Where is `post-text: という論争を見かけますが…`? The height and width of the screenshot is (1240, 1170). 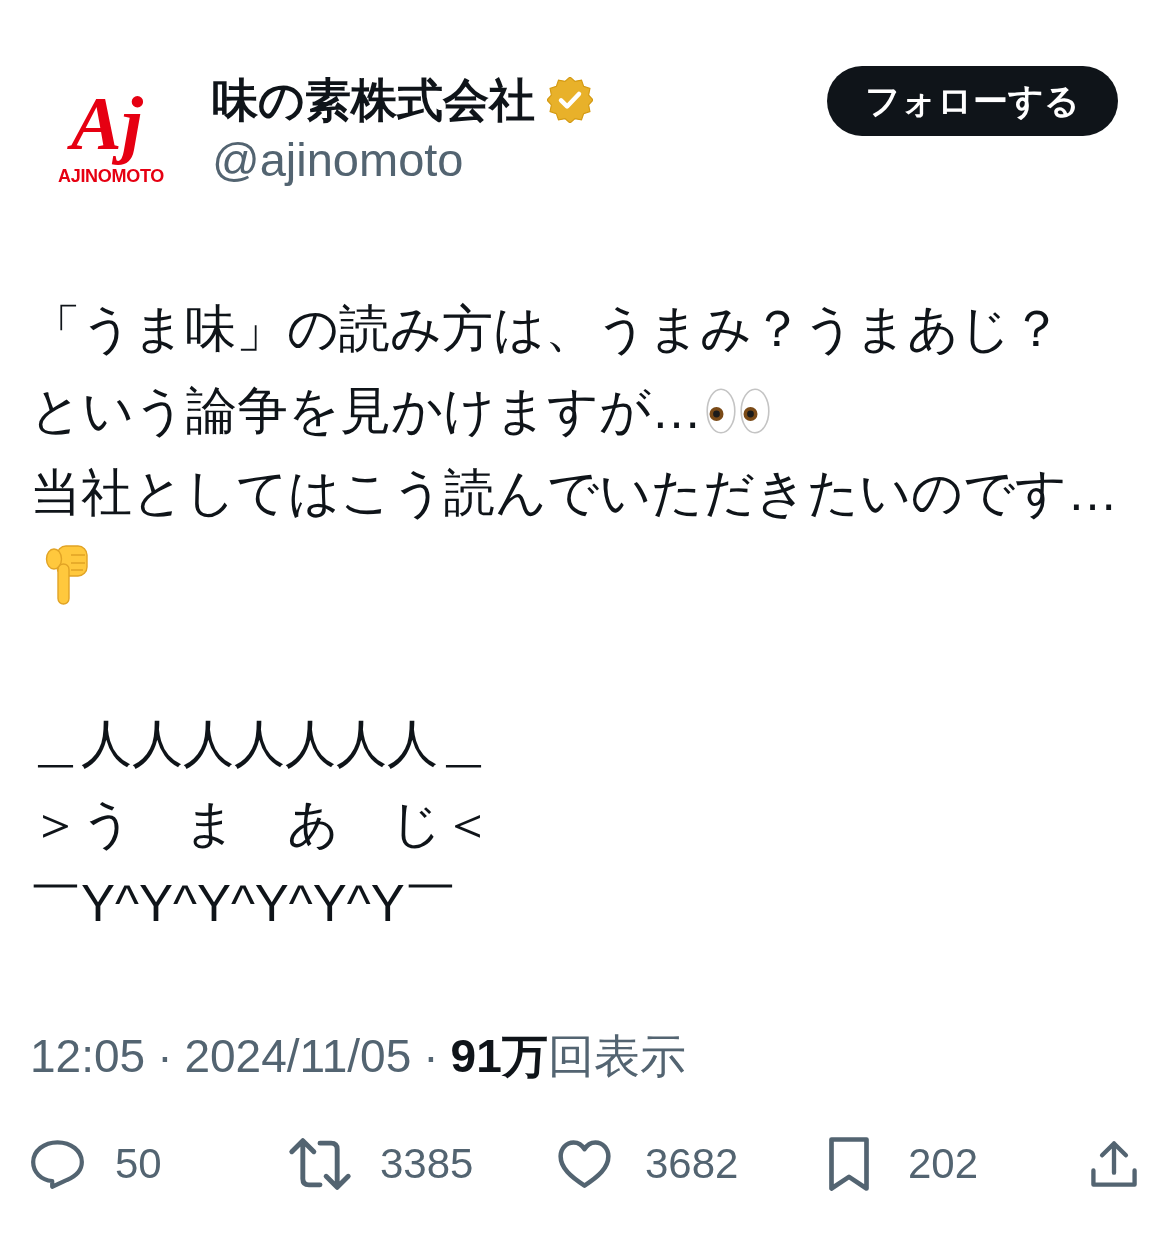
post-text: という論争を見かけますが… is located at coordinates (366, 411).